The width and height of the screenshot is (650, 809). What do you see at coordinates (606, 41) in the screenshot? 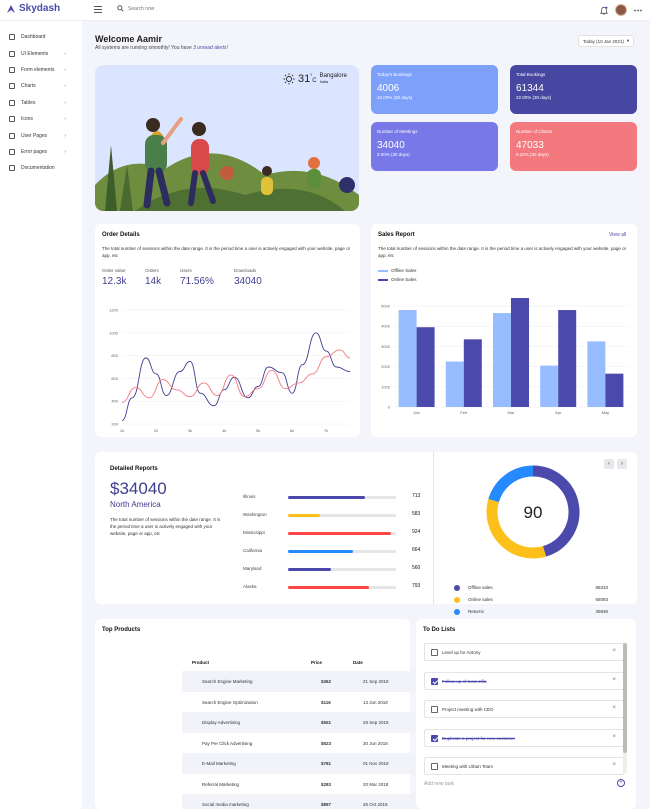
I see `date-picker-button: Today (10 Jan 2021) ▾` at bounding box center [606, 41].